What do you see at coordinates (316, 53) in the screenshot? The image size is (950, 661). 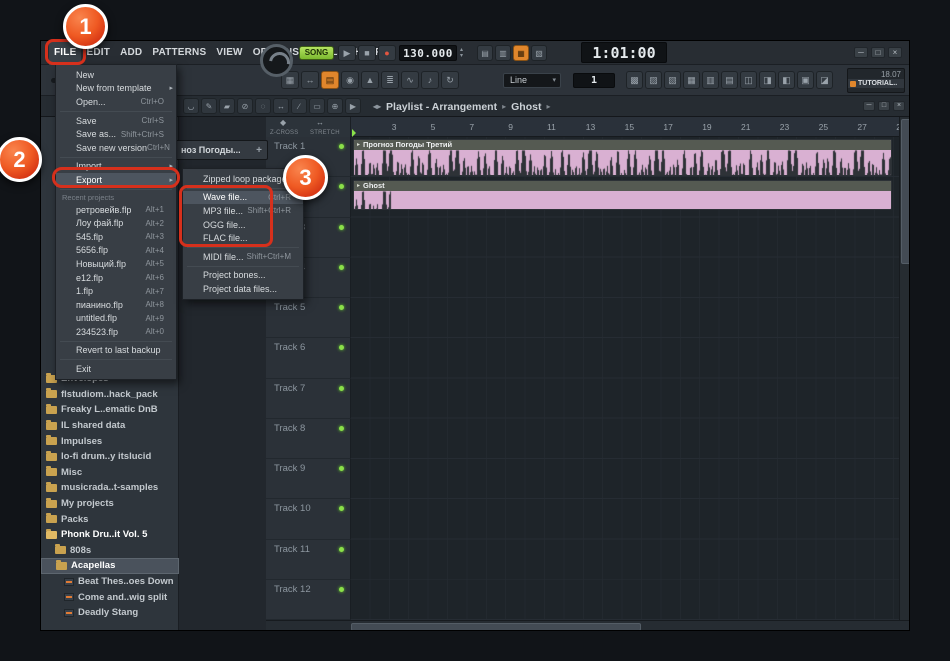 I see `song-mode-switch: SONG` at bounding box center [316, 53].